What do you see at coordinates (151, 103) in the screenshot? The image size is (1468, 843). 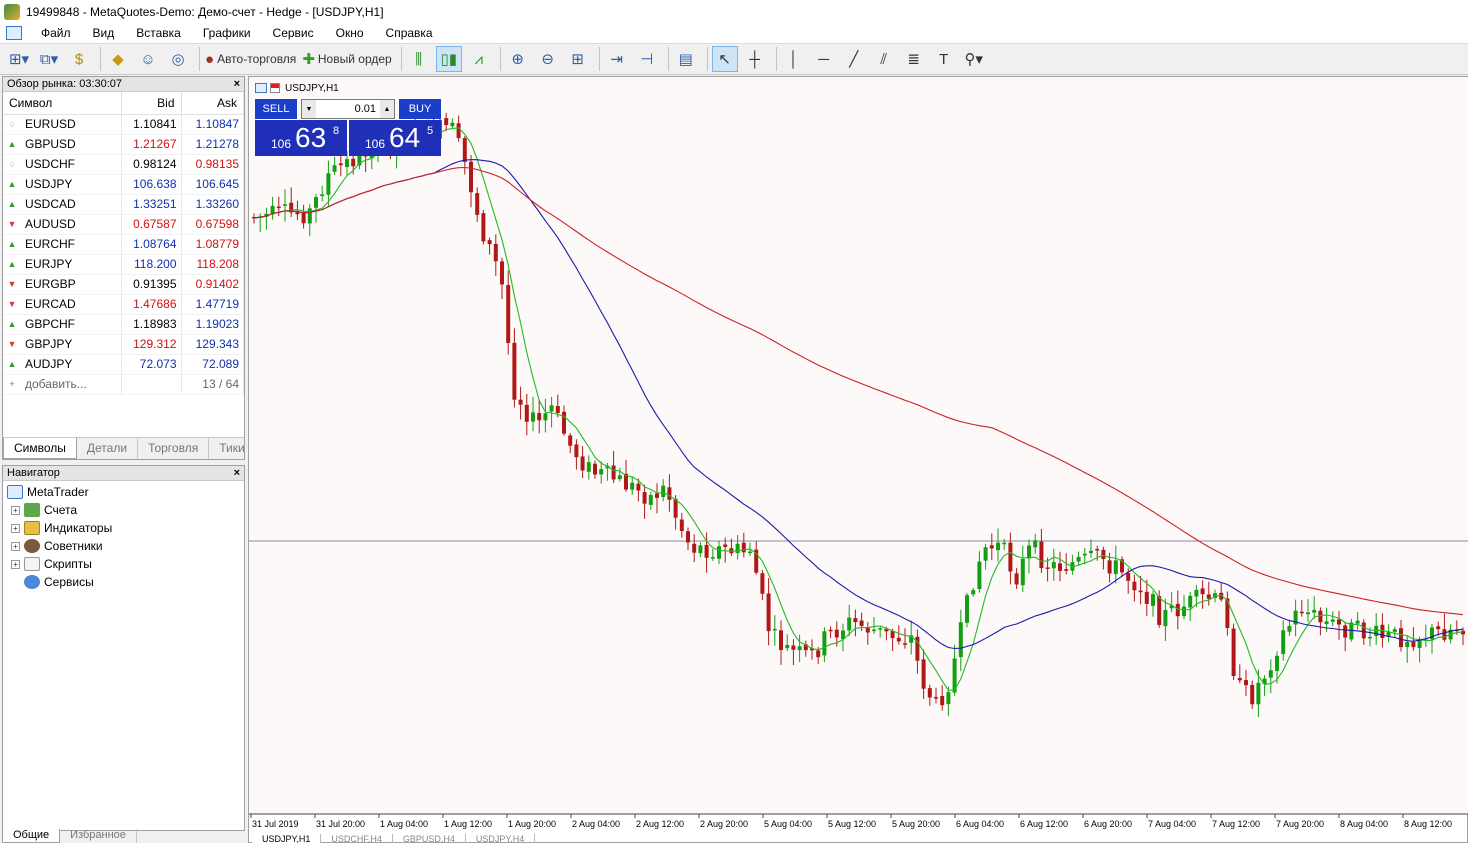 I see `column-bid: Bid` at bounding box center [151, 103].